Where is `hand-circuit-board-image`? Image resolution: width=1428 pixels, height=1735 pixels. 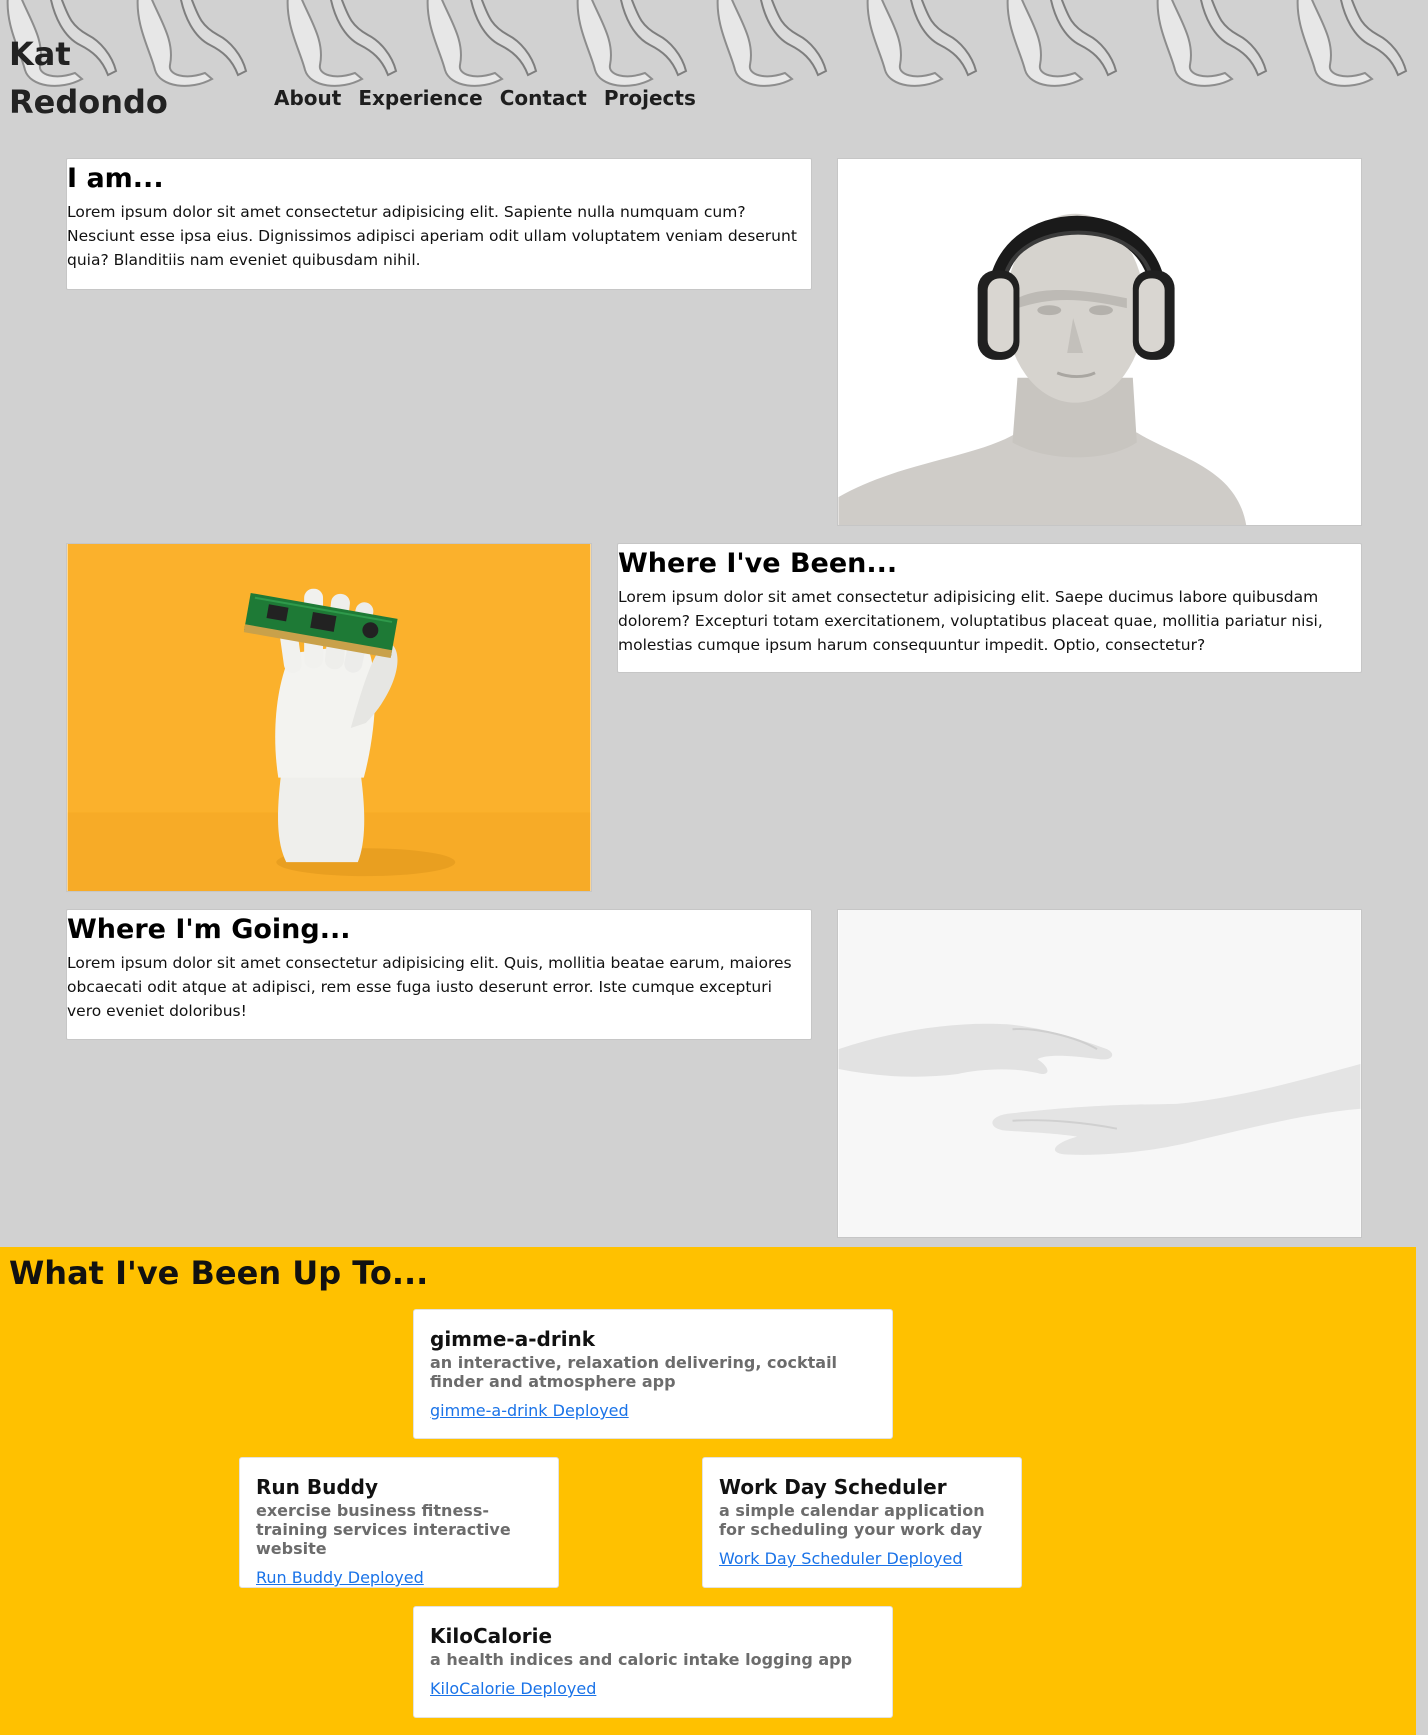 hand-circuit-board-image is located at coordinates (329, 717).